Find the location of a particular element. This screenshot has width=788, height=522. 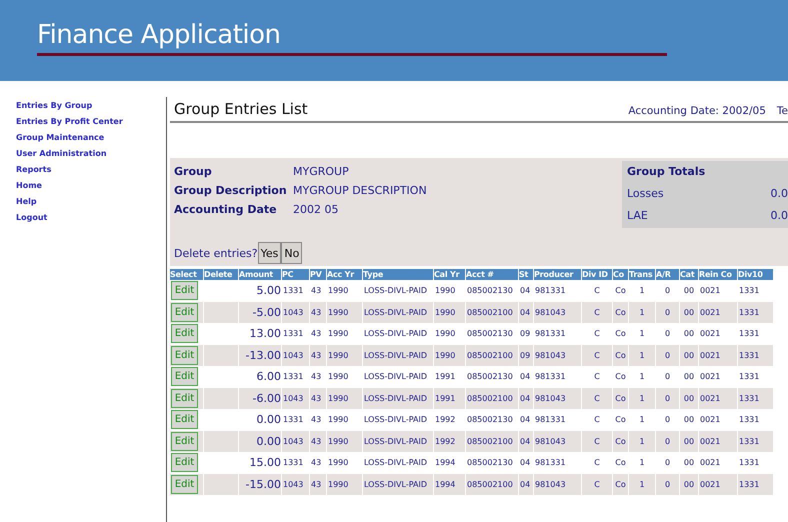

table-cell-text: 15.00 is located at coordinates (264, 463).